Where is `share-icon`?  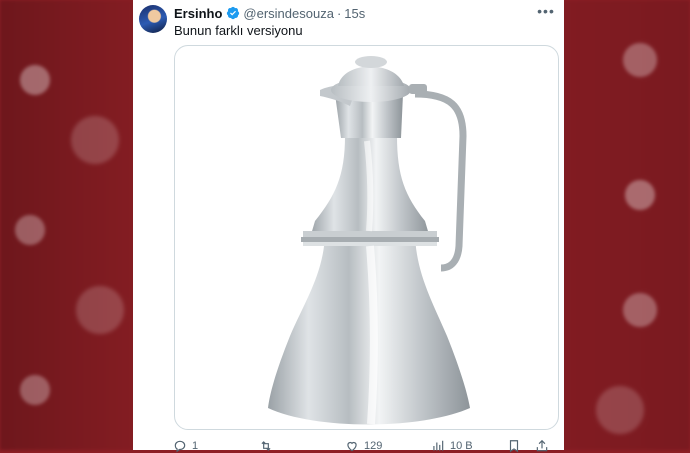
share-icon is located at coordinates (542, 445).